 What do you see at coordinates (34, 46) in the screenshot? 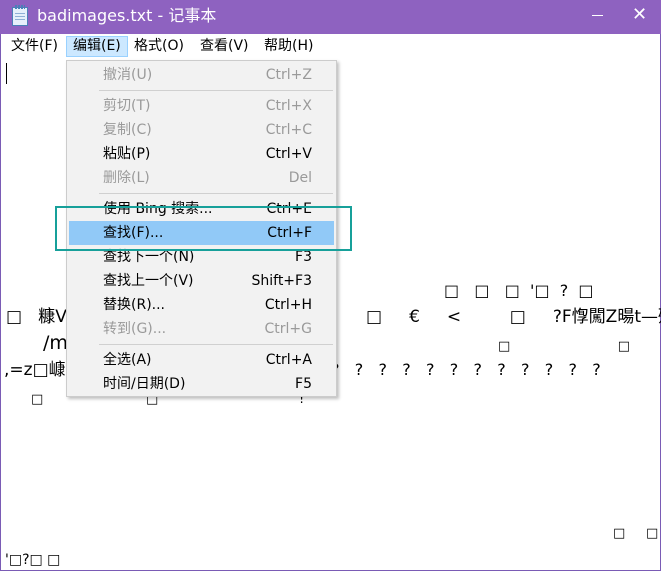
I see `menu-file: 文件(F)` at bounding box center [34, 46].